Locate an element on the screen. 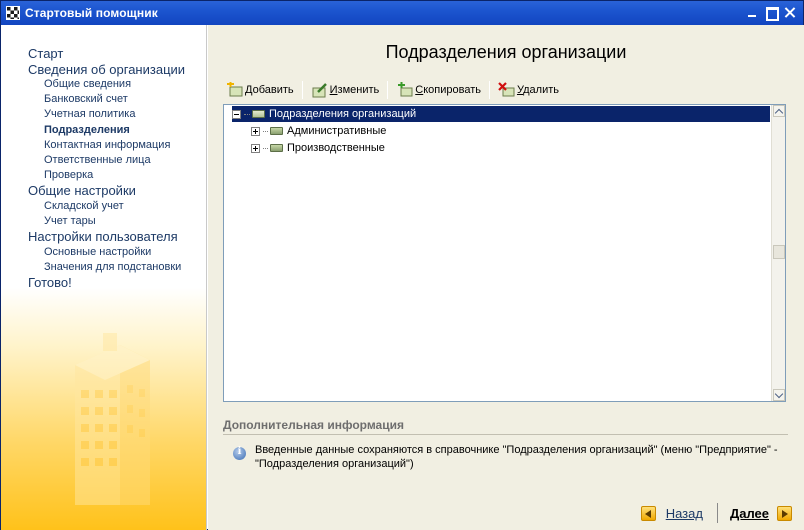  arrow-right-icon is located at coordinates (784, 513).